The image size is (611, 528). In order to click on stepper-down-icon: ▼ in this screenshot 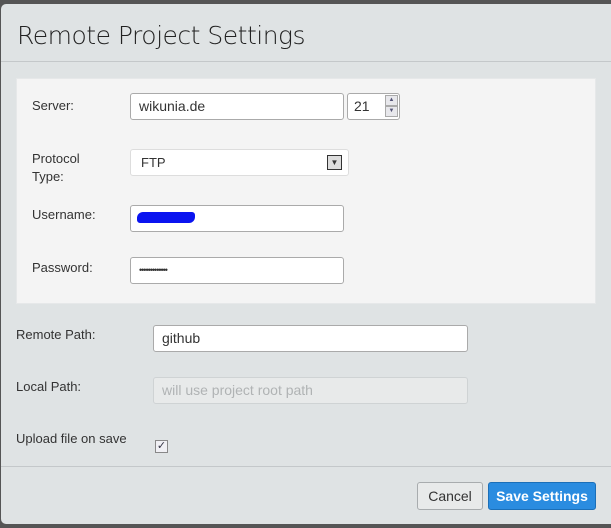, I will do `click(391, 111)`.